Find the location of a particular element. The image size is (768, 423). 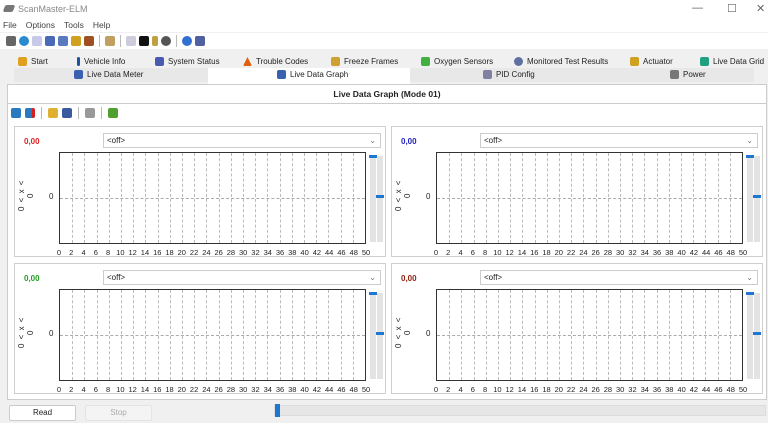

x-tick-label: 32 is located at coordinates (255, 252).